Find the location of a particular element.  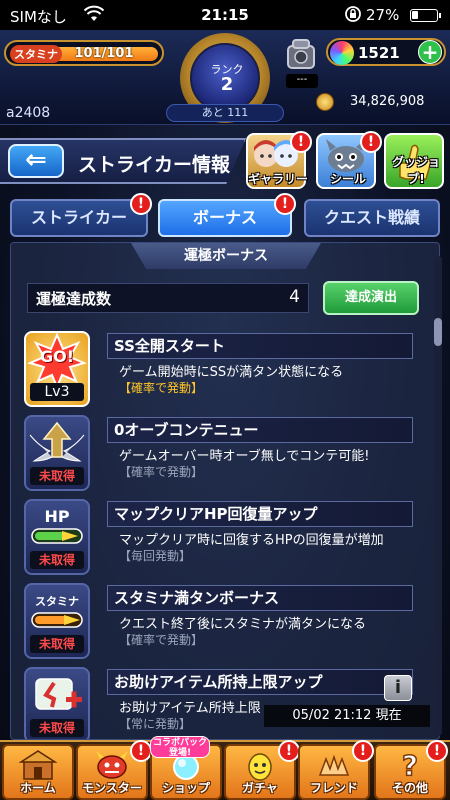

achievement-count-label: 運極達成数 is located at coordinates (74, 299).